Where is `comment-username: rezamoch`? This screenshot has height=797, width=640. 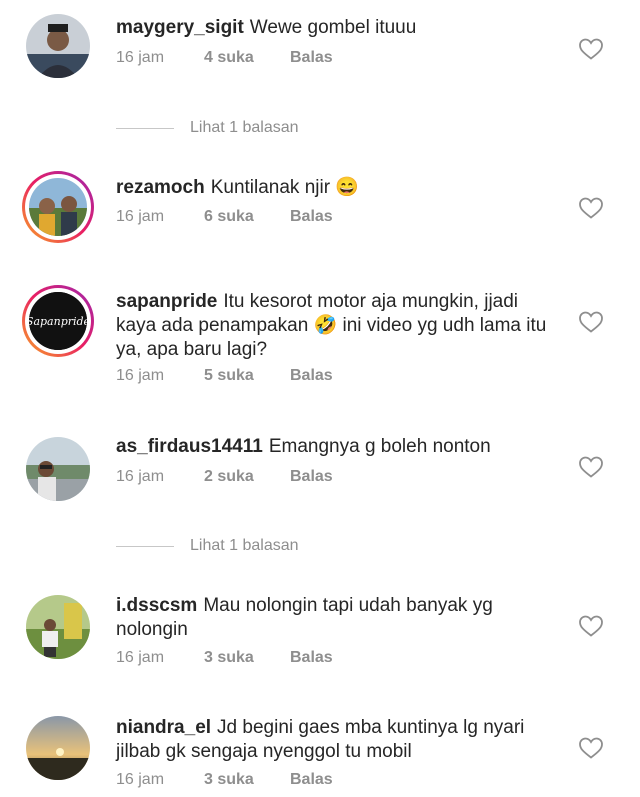 comment-username: rezamoch is located at coordinates (160, 187).